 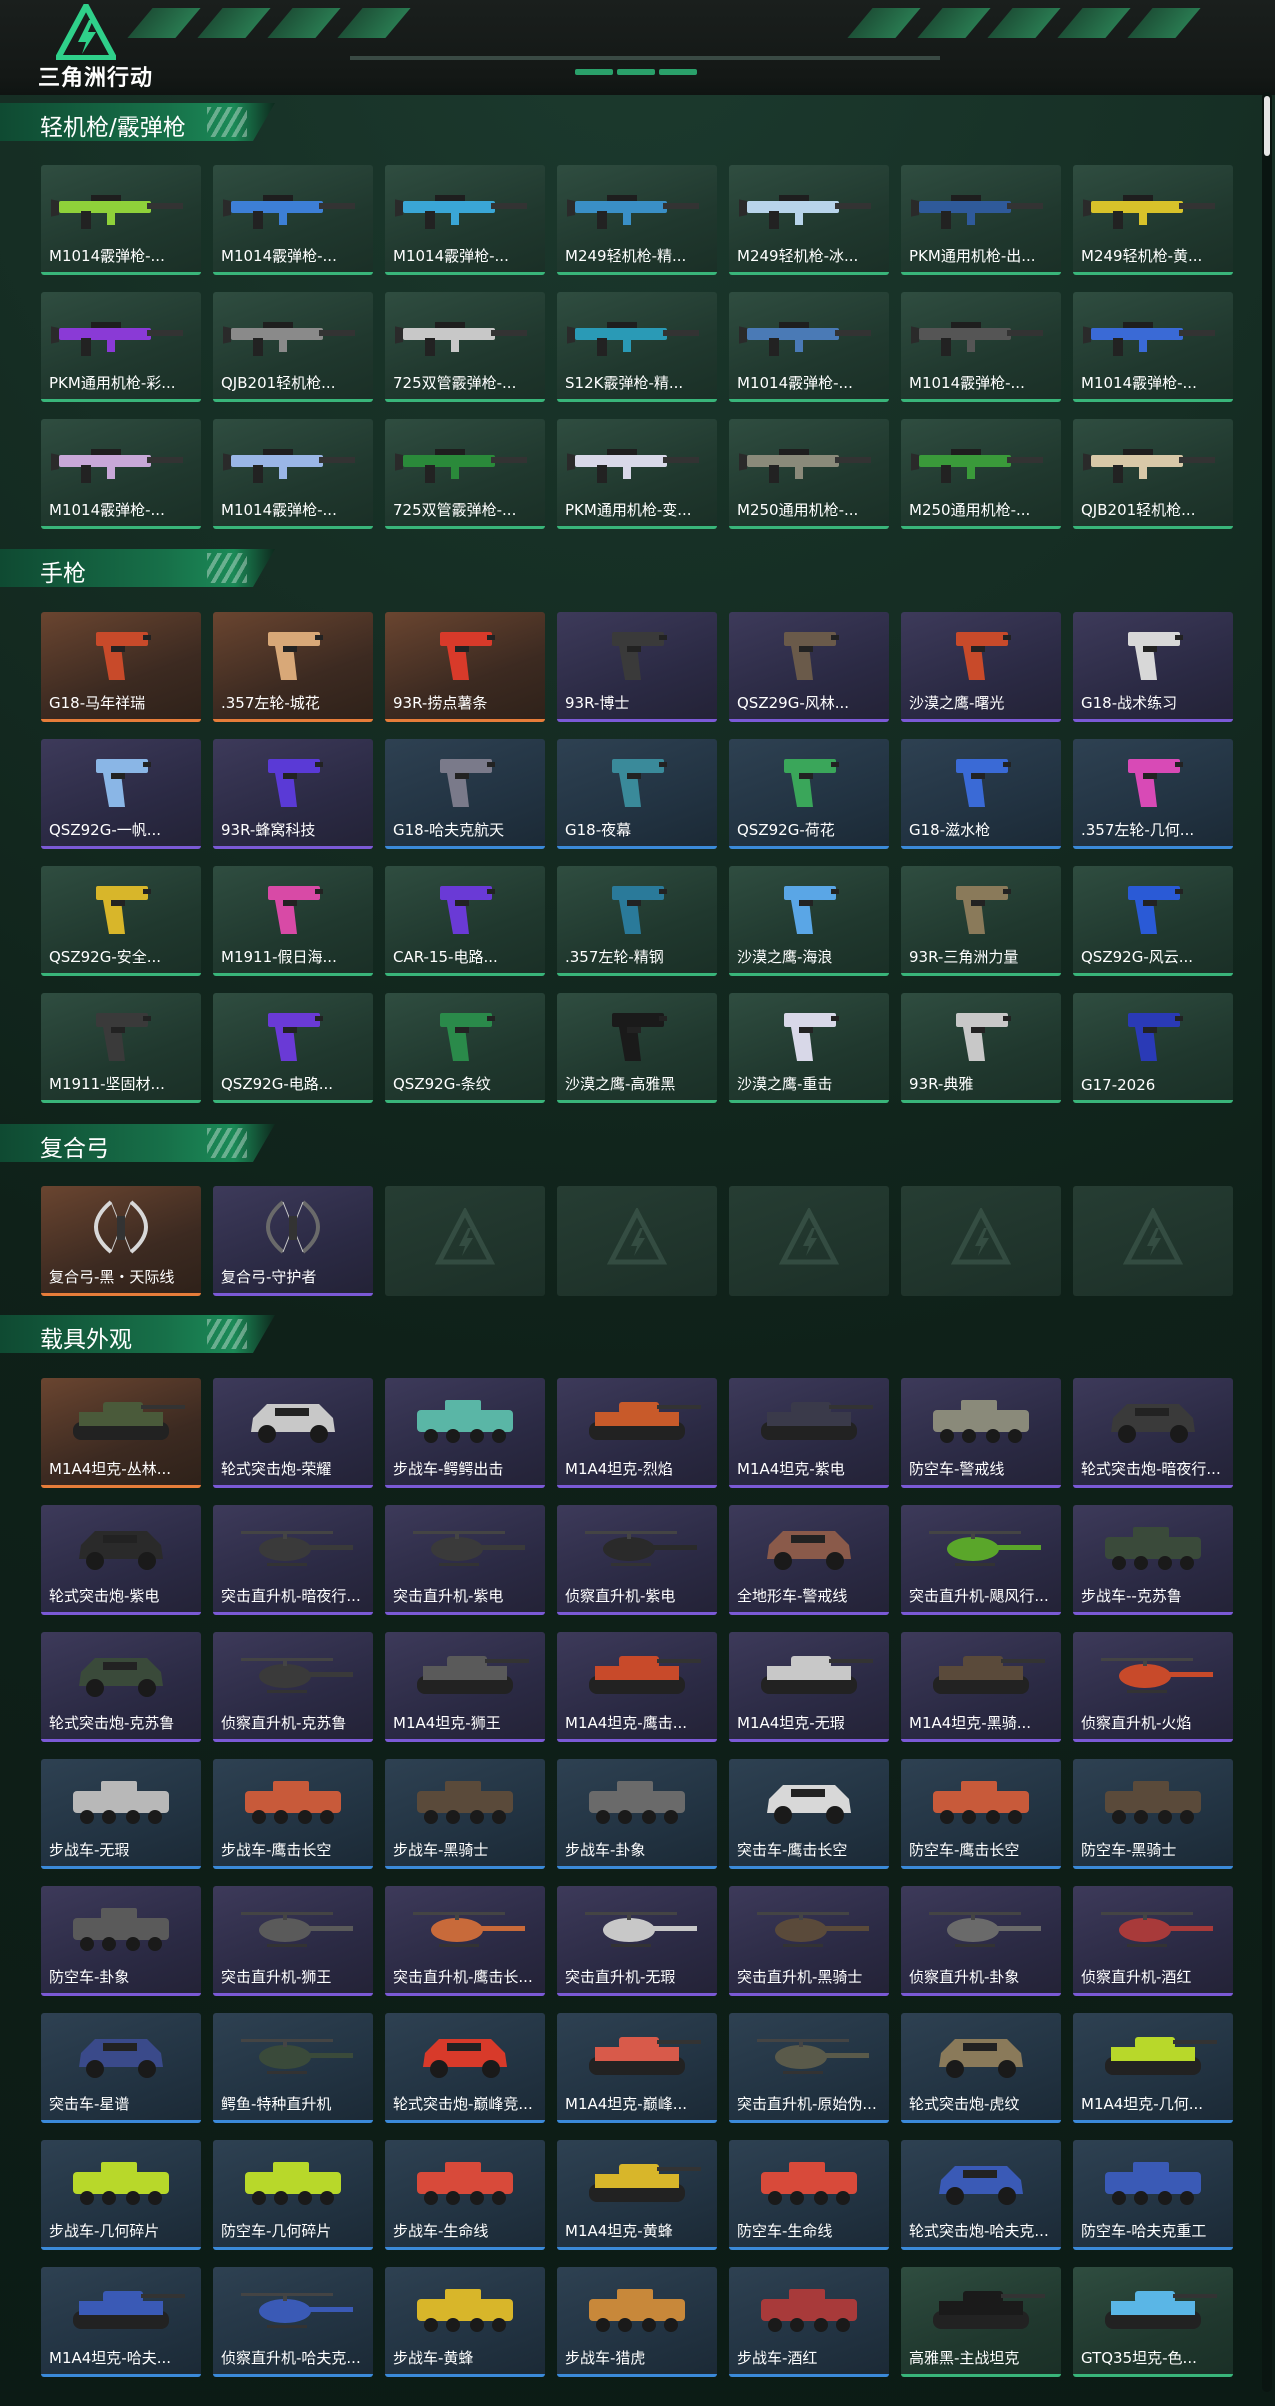 I want to click on item-card: 步战车-生命线, so click(x=465, y=2195).